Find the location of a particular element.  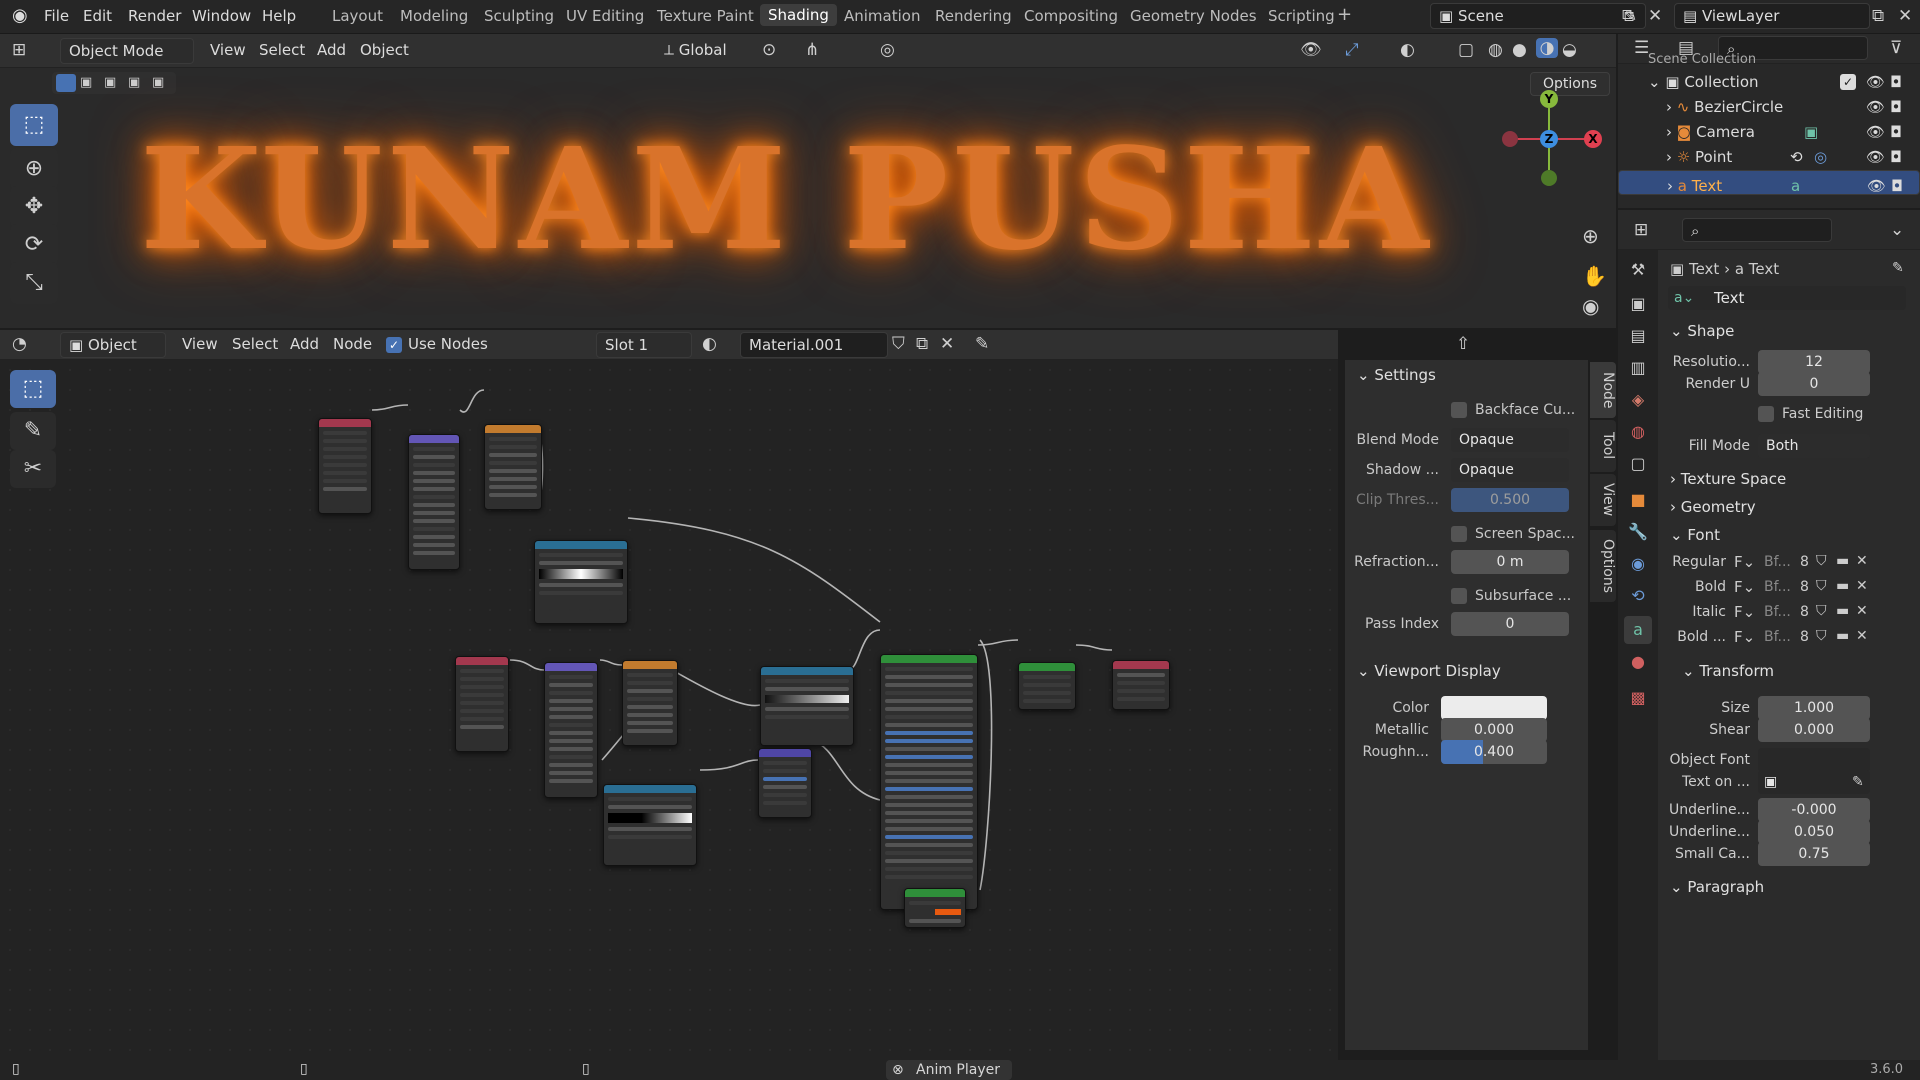

font-section: ⌄ Font is located at coordinates (1695, 535).